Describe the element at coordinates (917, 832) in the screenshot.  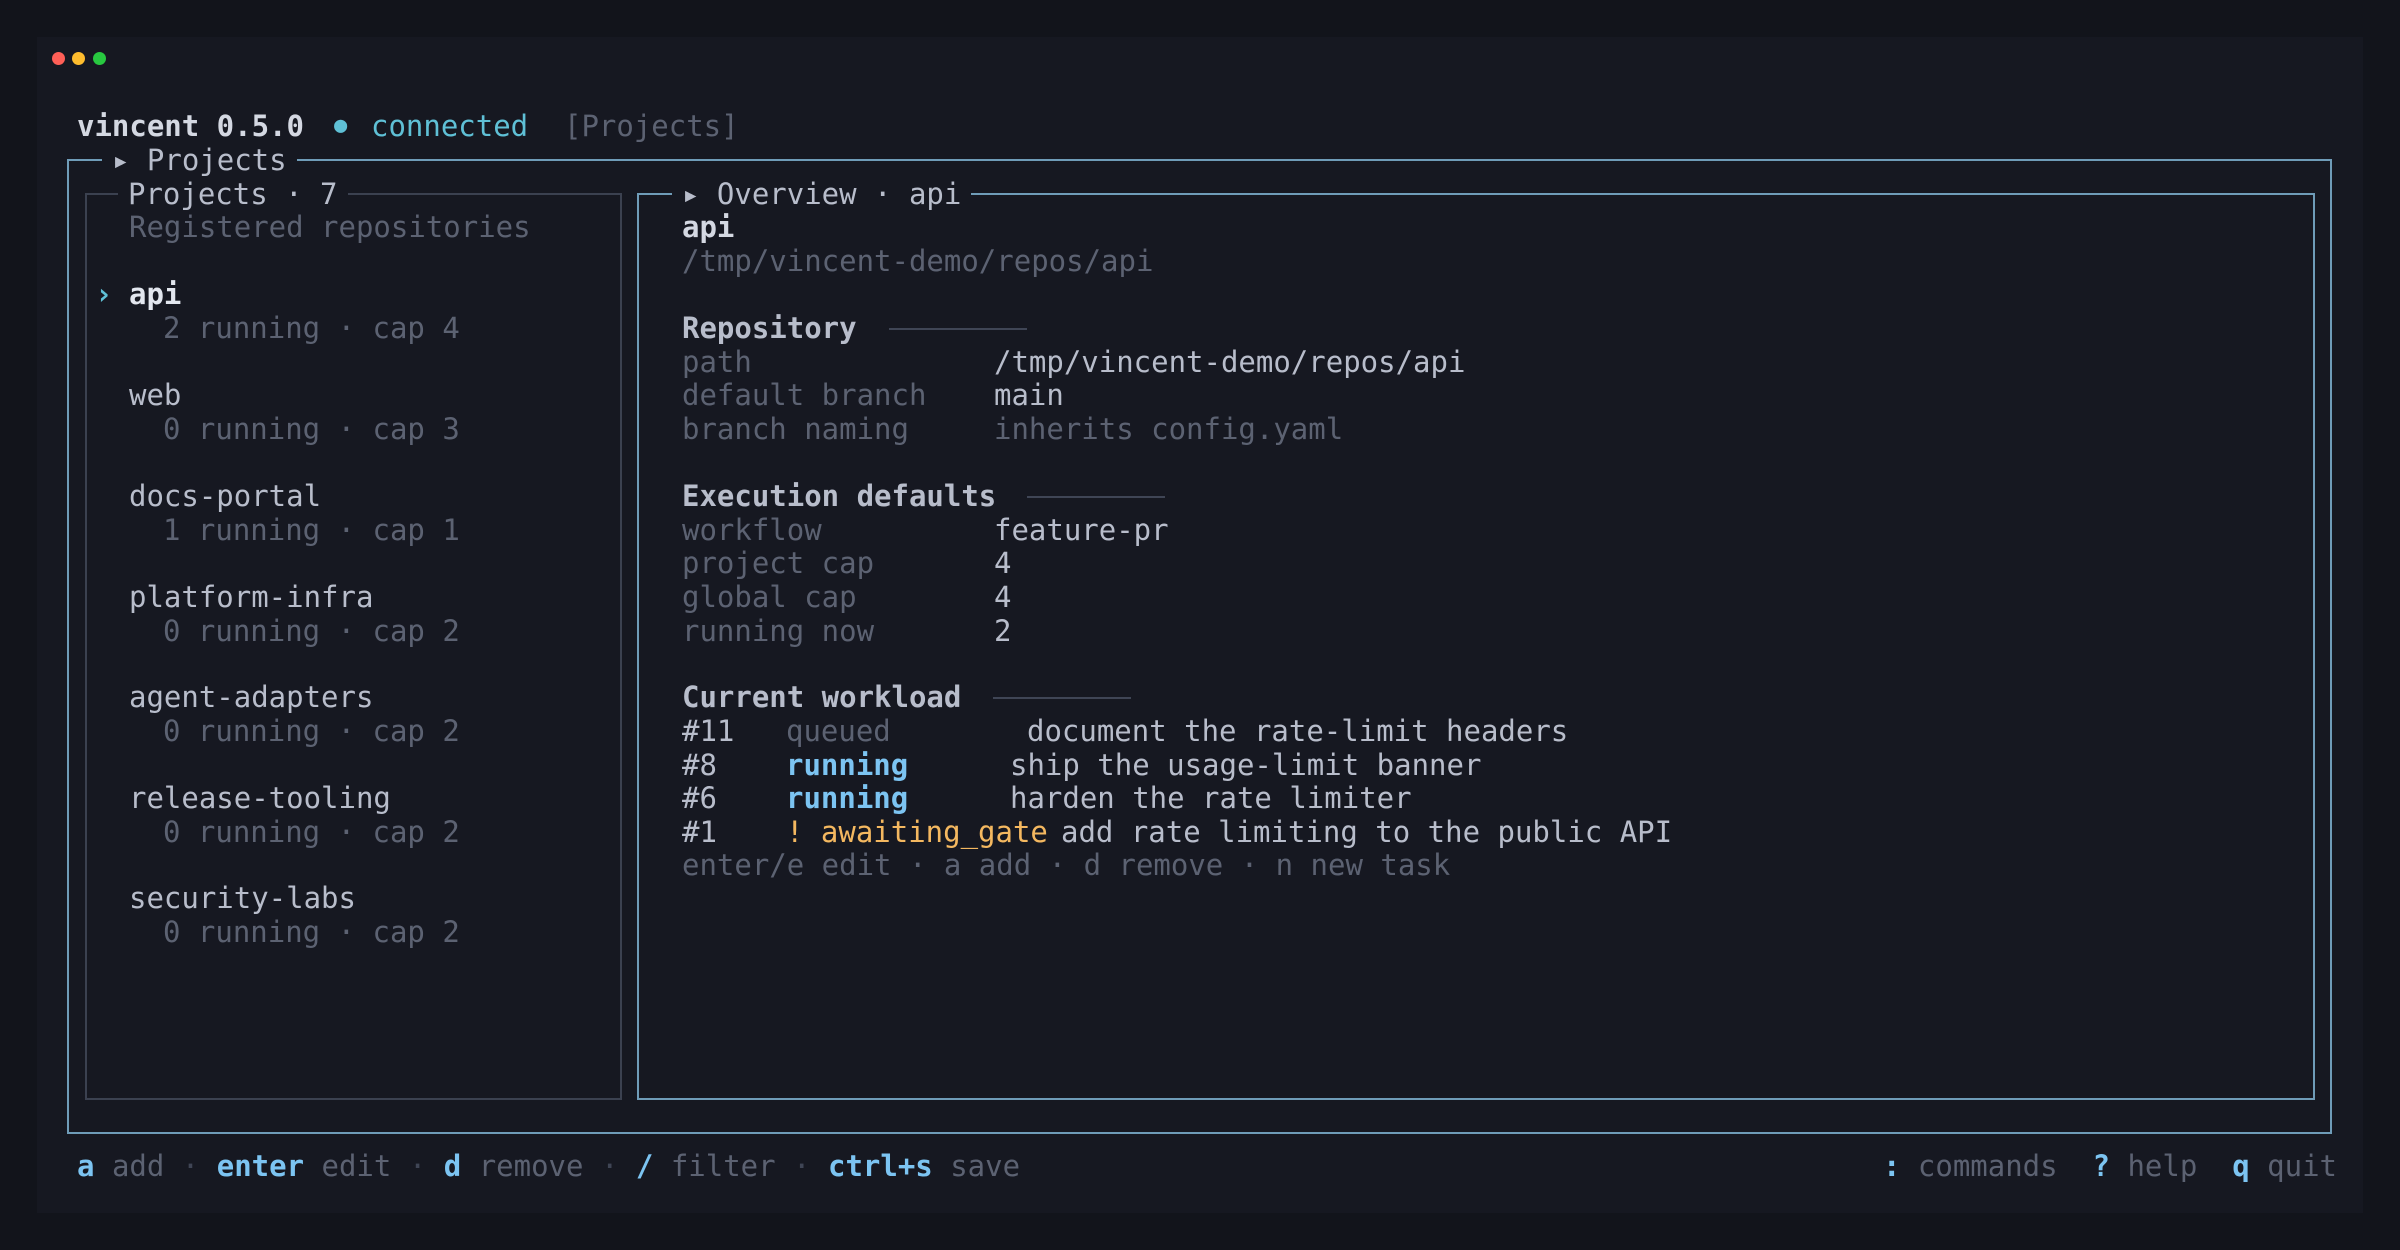
I see `task-status-awaiting-gate: ! awaiting_gate` at that location.